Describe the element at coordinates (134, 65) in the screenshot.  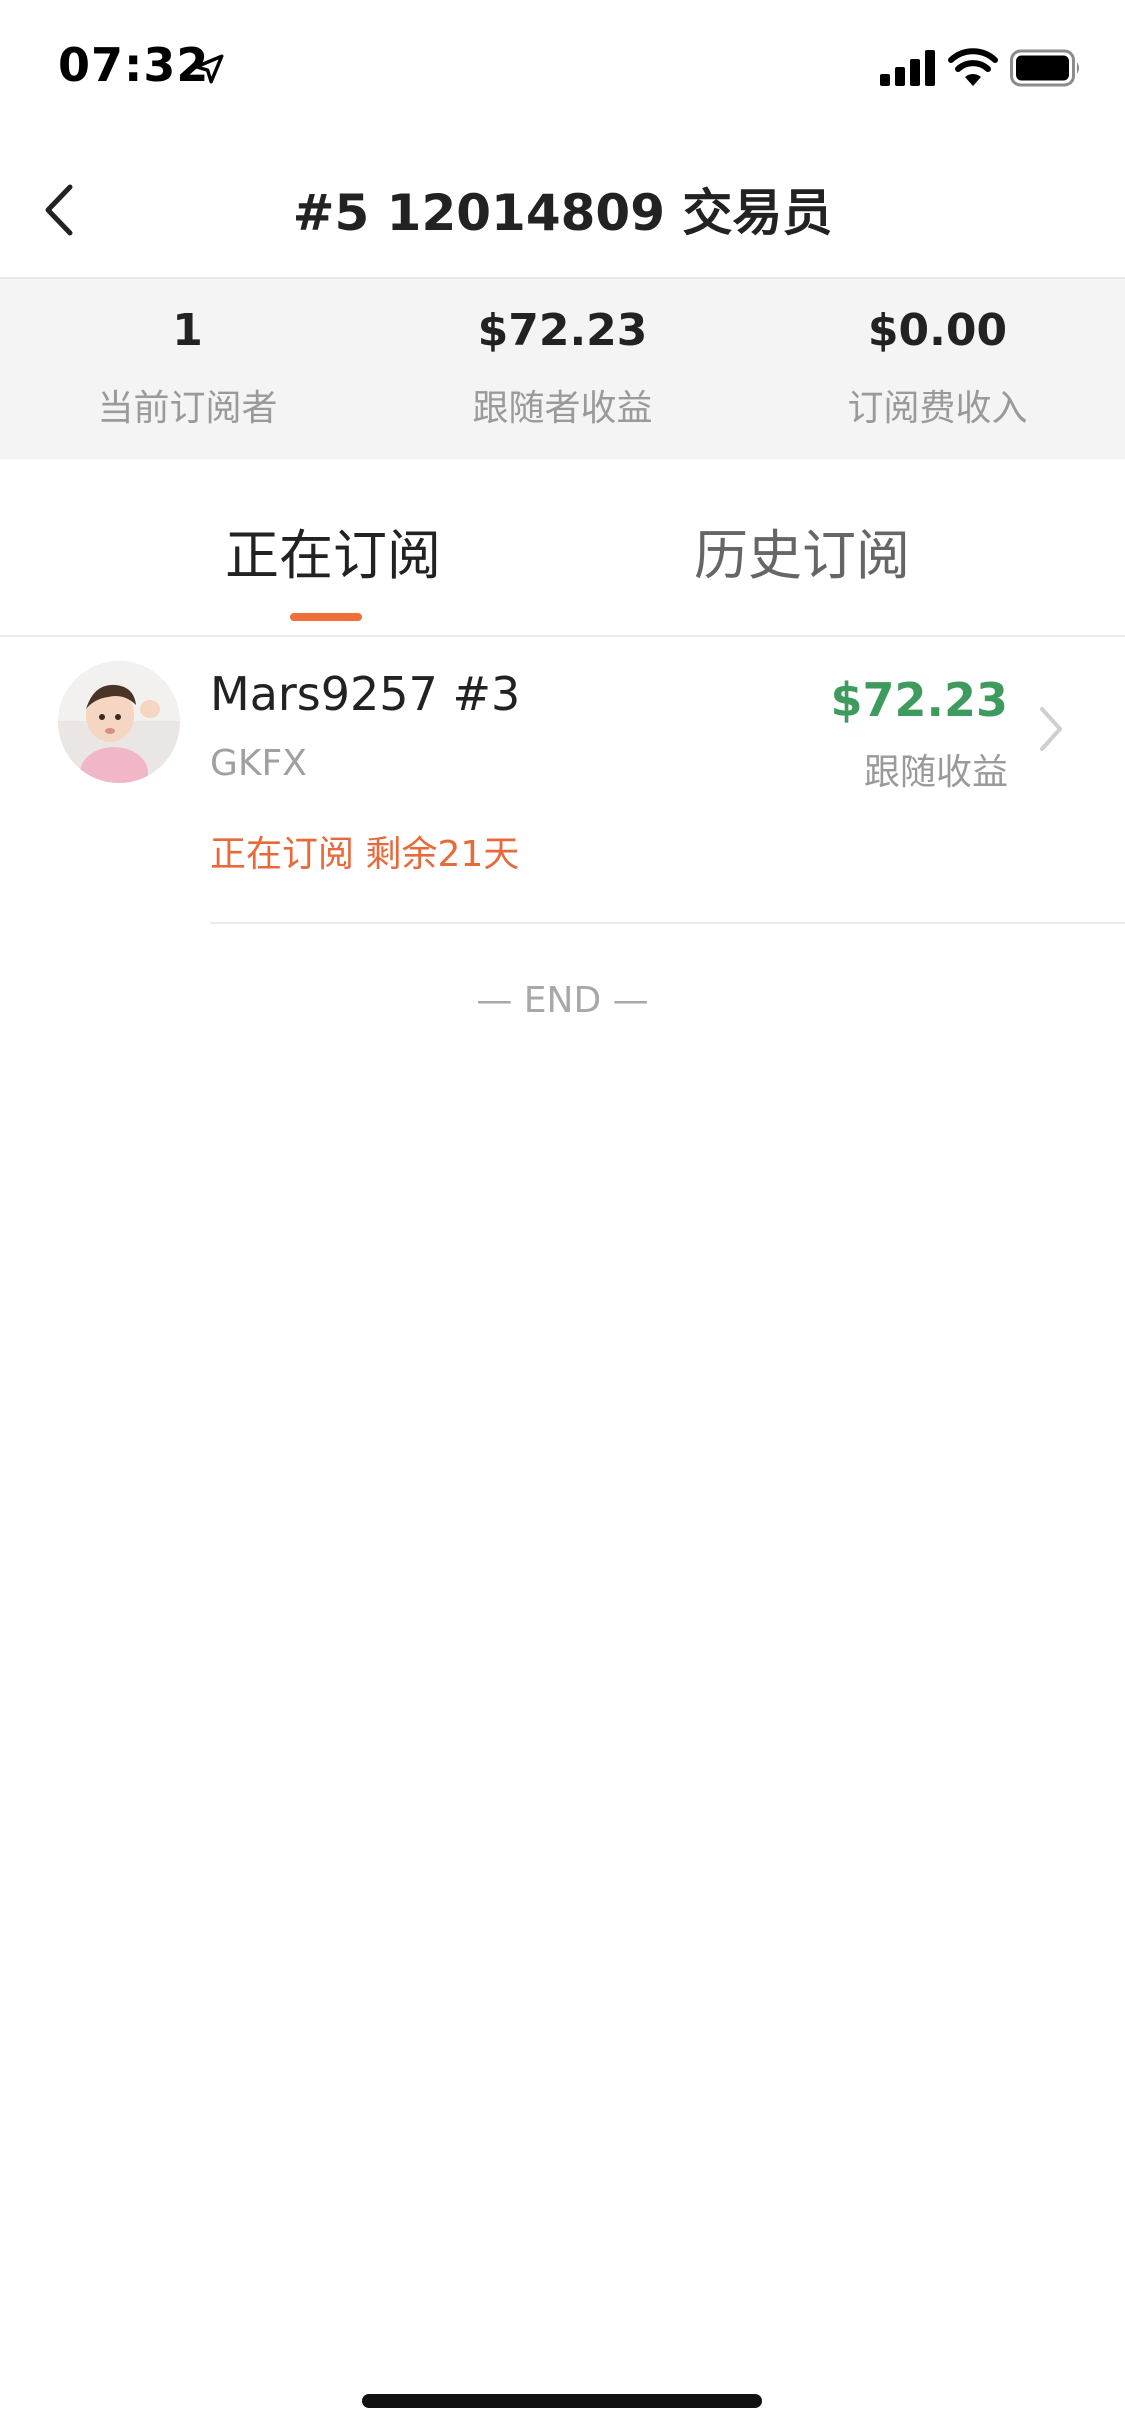
I see `status-time: 07:32` at that location.